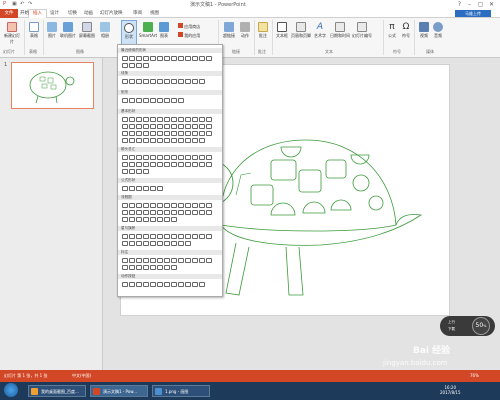 The width and height of the screenshot is (500, 400). What do you see at coordinates (397, 51) in the screenshot?
I see `group-symbols: 符号` at bounding box center [397, 51].